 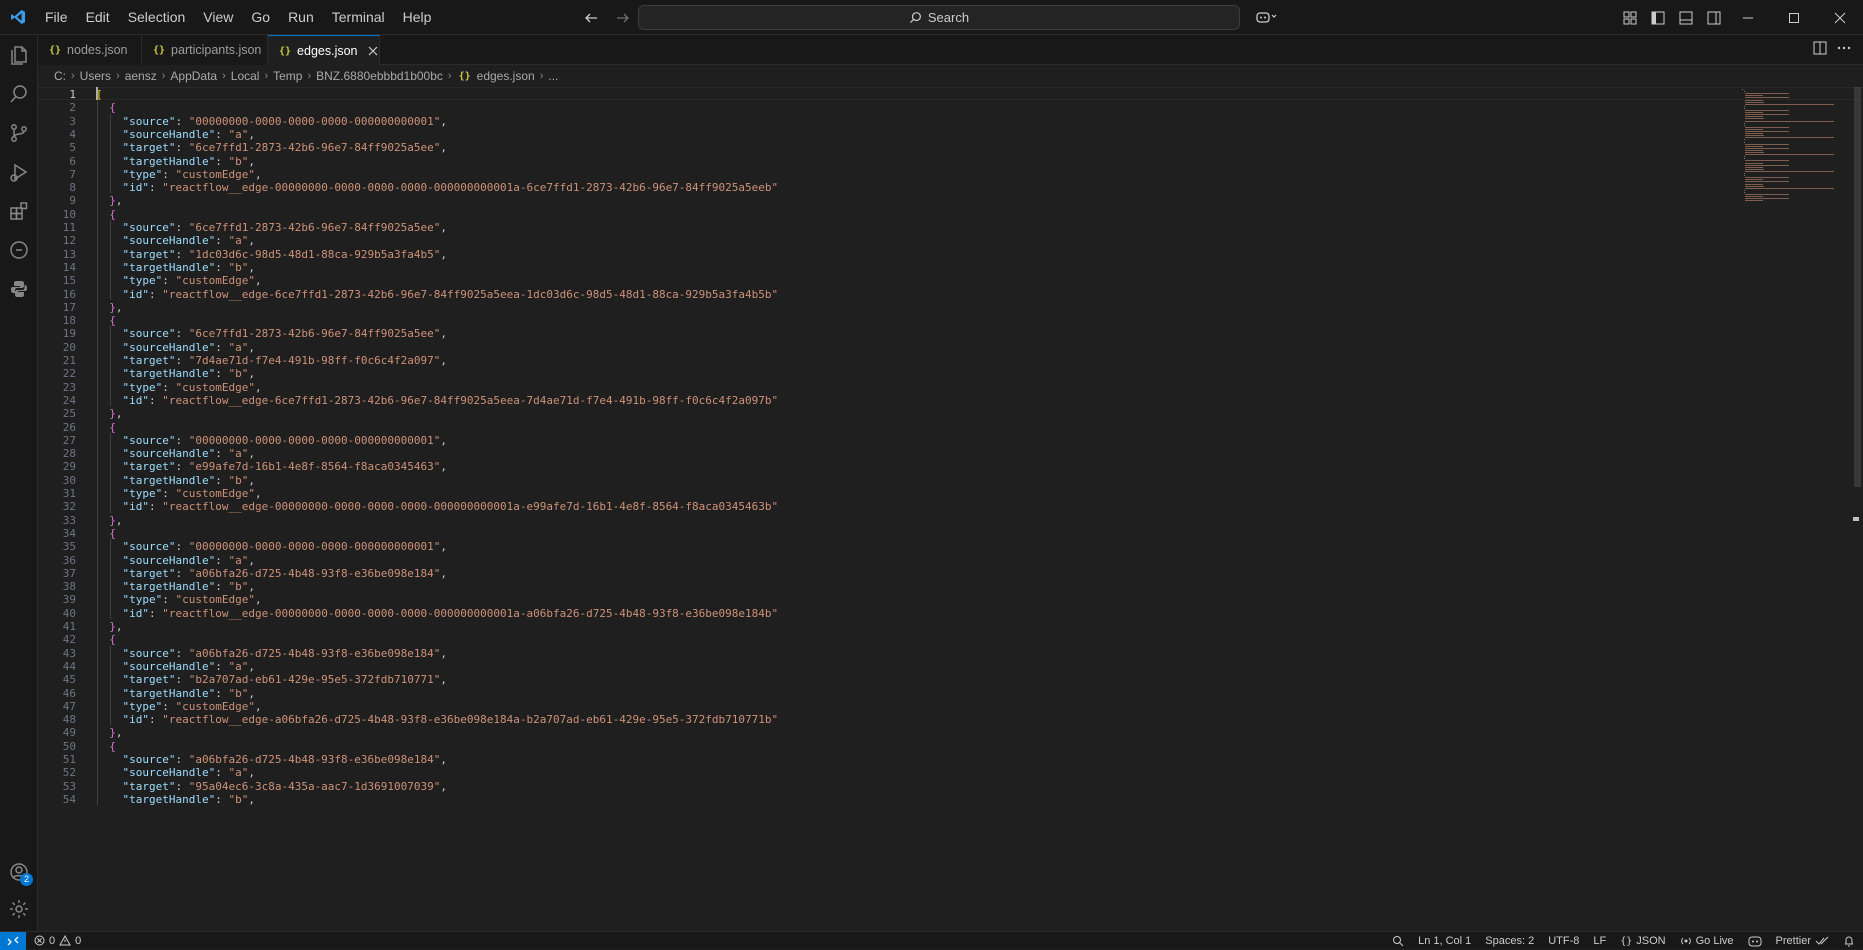 I want to click on menu-help: Help, so click(x=417, y=17).